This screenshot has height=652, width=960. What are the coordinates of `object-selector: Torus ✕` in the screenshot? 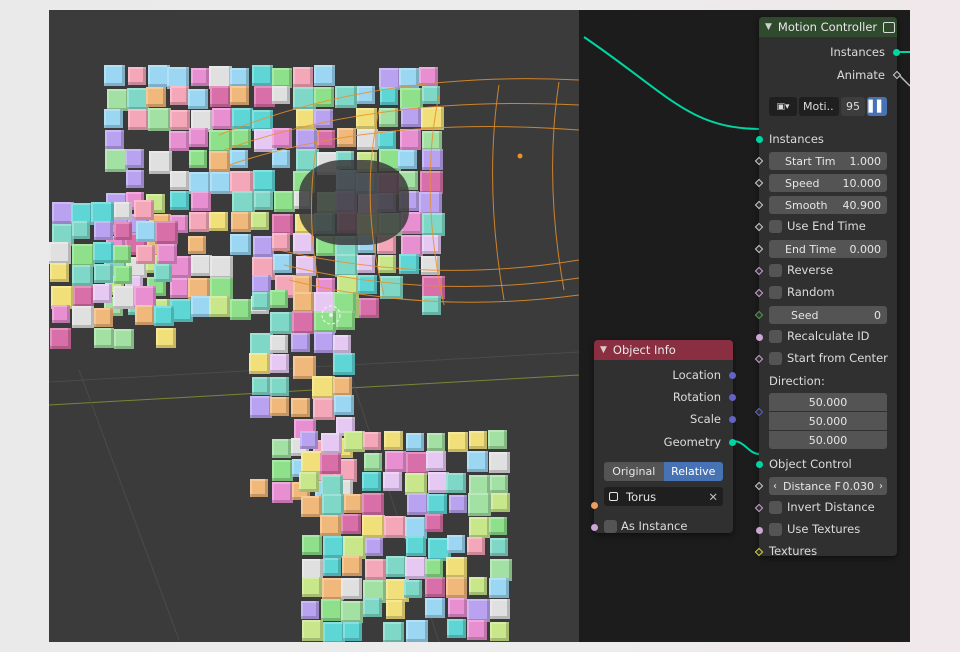 It's located at (663, 496).